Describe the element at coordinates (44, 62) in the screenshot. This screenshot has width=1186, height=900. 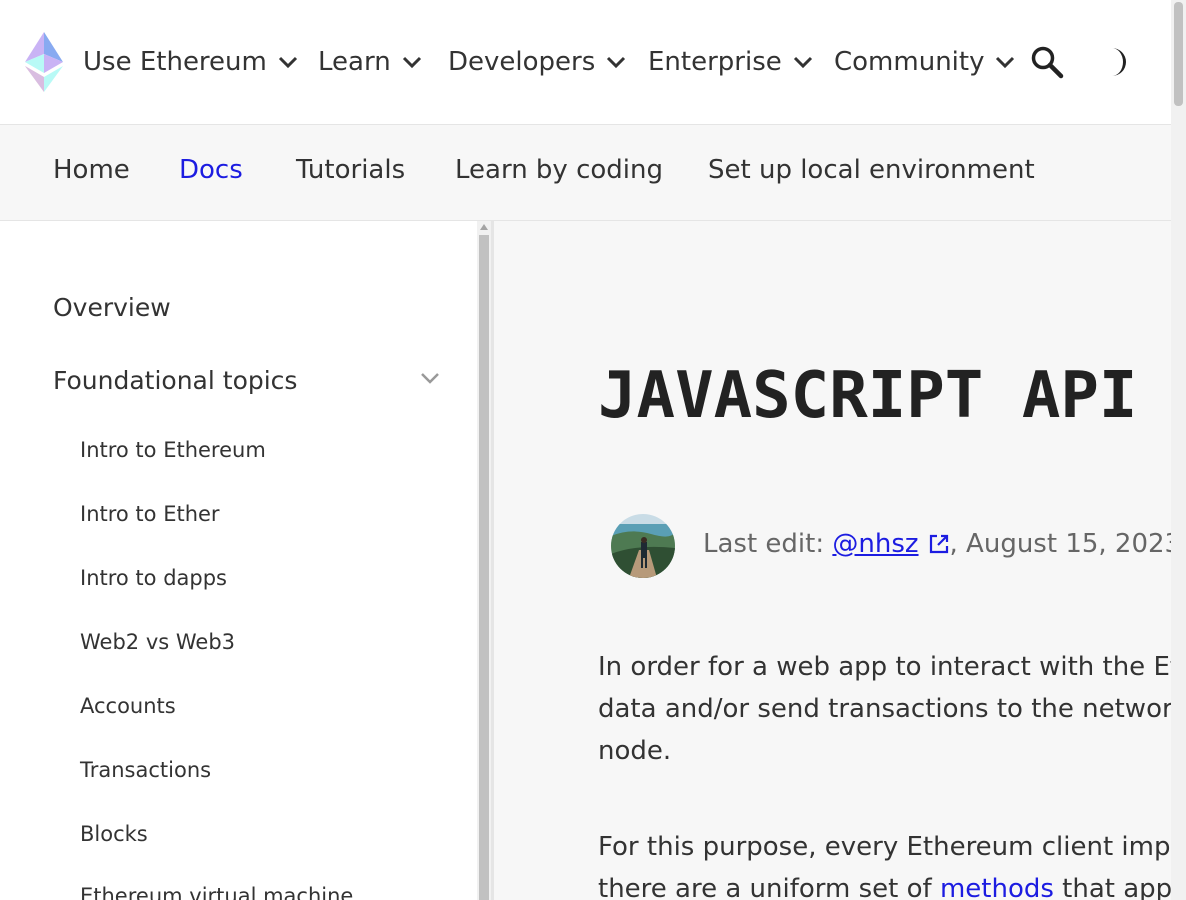
I see `ethereum-logo` at that location.